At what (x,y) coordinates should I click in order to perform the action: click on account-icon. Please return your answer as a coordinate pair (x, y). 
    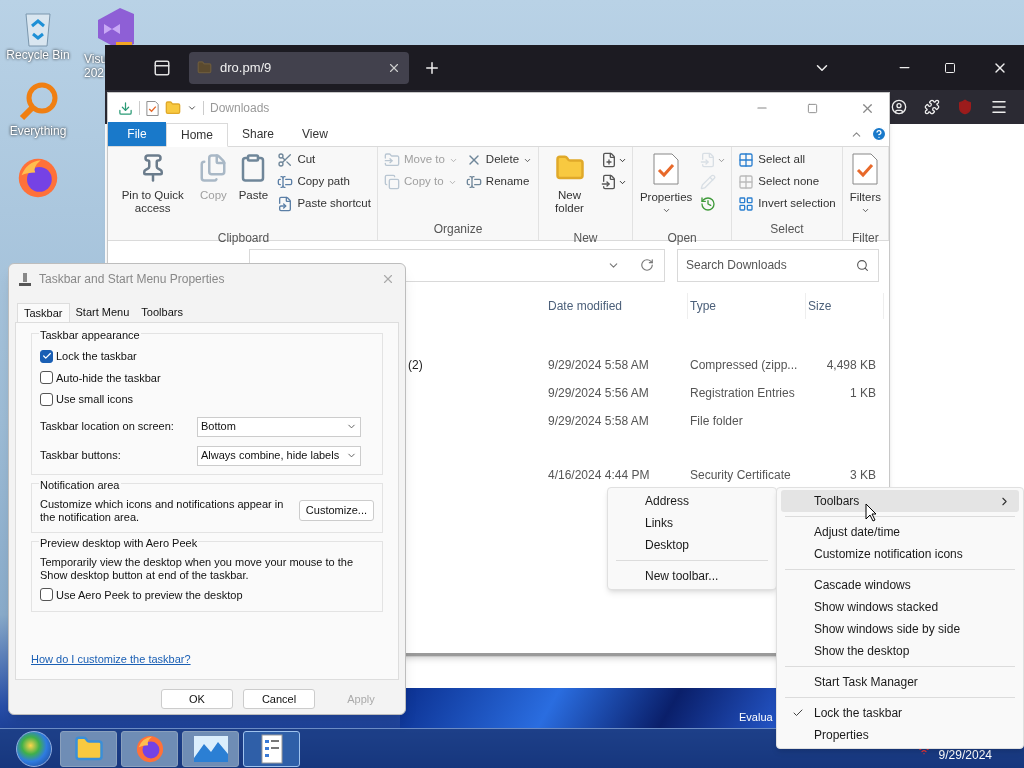
    Looking at the image, I should click on (899, 107).